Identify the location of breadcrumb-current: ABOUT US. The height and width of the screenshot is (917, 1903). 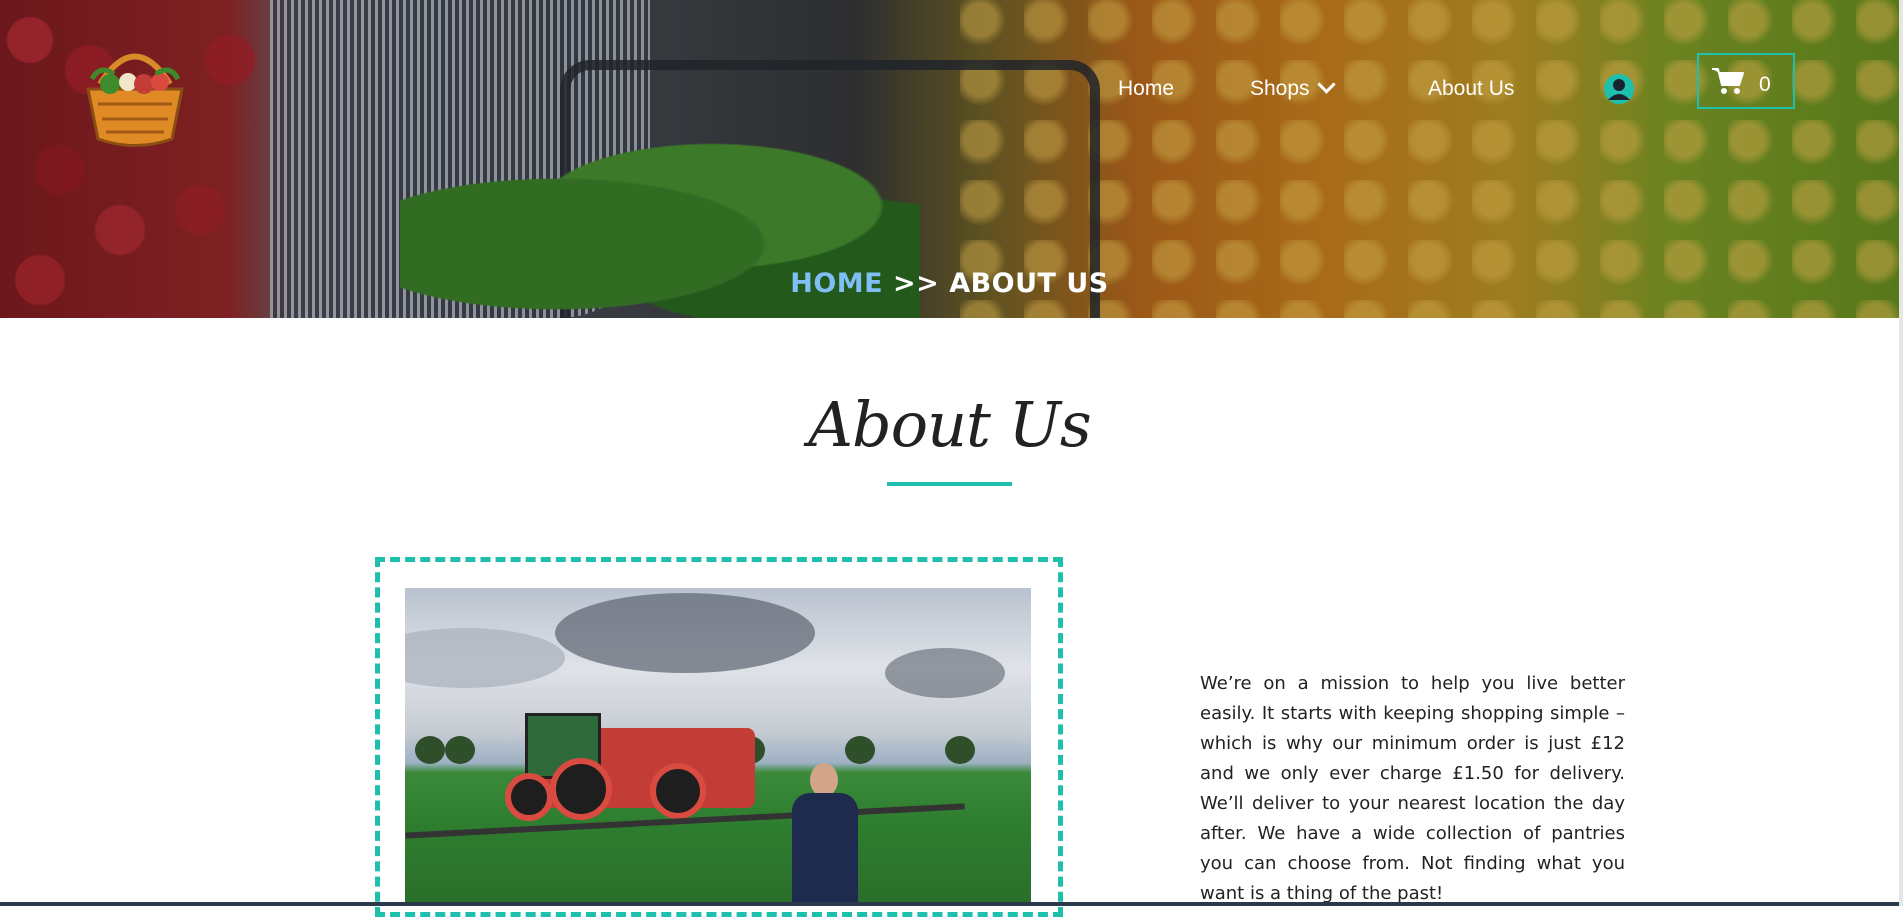
(1029, 283).